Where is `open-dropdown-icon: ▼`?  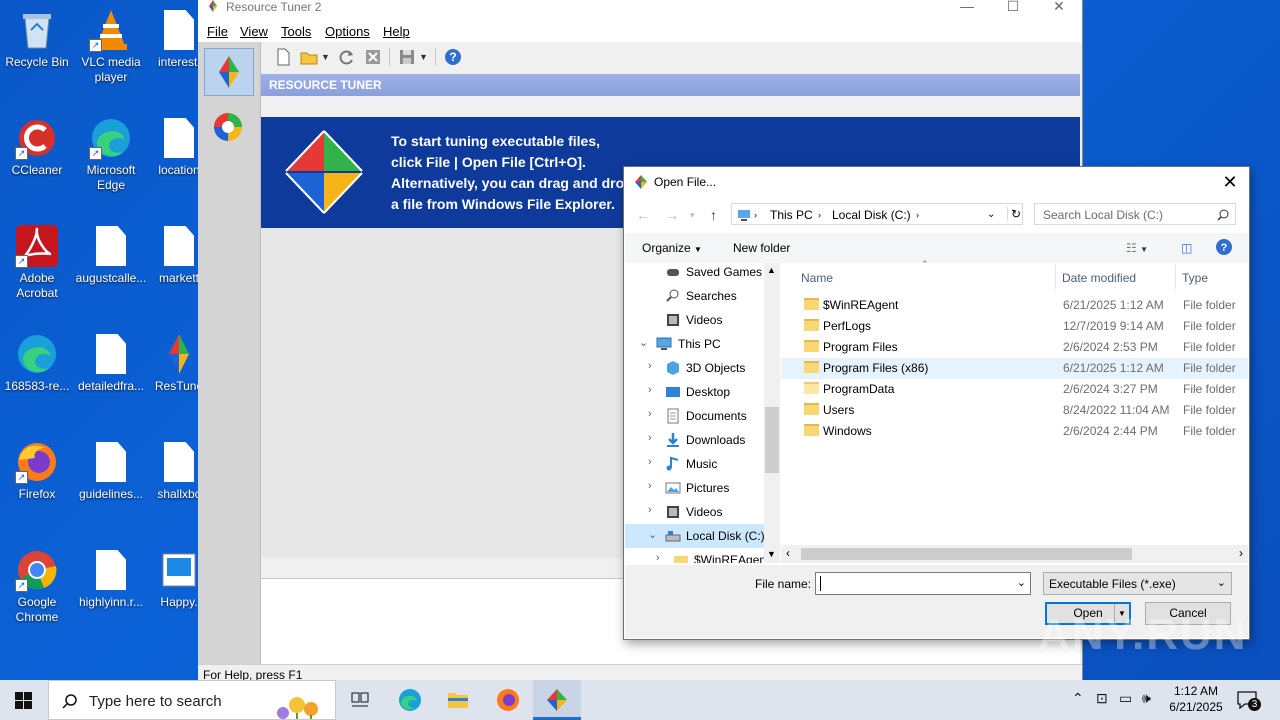 open-dropdown-icon: ▼ is located at coordinates (326, 57).